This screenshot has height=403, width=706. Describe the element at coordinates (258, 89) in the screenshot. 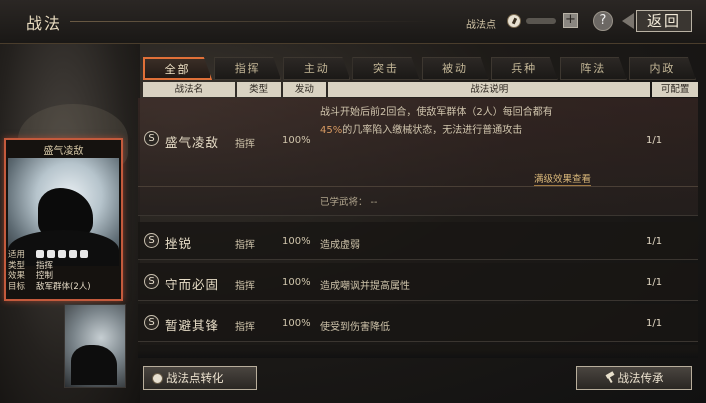

I see `col-type: 类型` at that location.